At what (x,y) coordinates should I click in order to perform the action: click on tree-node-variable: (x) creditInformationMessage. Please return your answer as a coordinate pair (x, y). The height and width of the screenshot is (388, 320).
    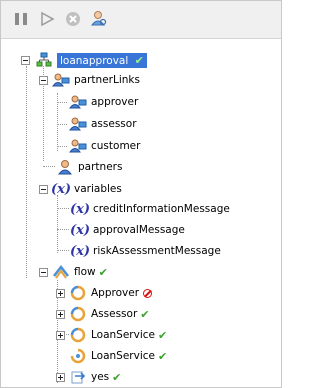
    Looking at the image, I should click on (149, 209).